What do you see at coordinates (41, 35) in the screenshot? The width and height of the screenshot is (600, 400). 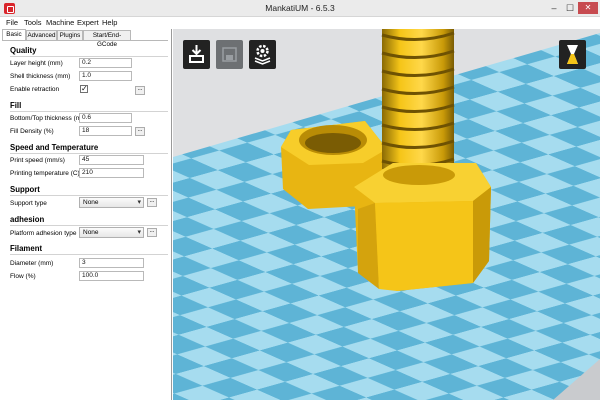 I see `tab-advanced: Advanced` at bounding box center [41, 35].